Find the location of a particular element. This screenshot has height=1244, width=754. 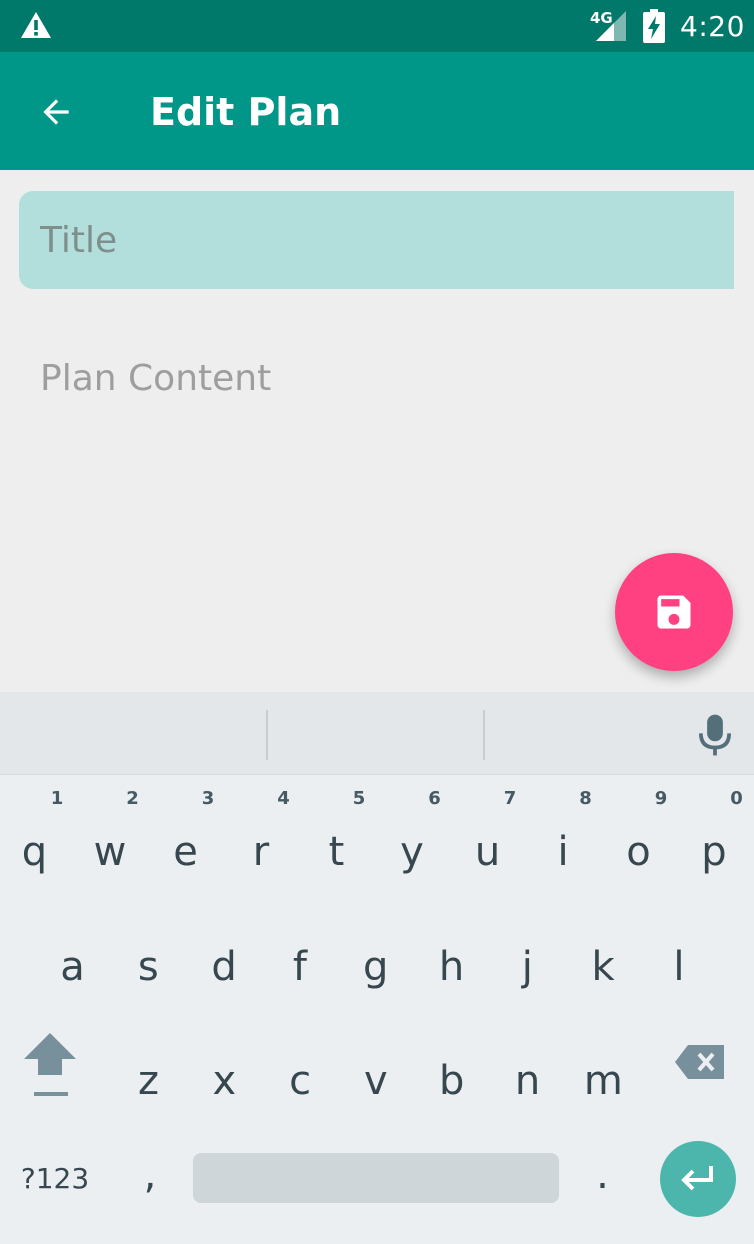

comma-key: , is located at coordinates (150, 1182).